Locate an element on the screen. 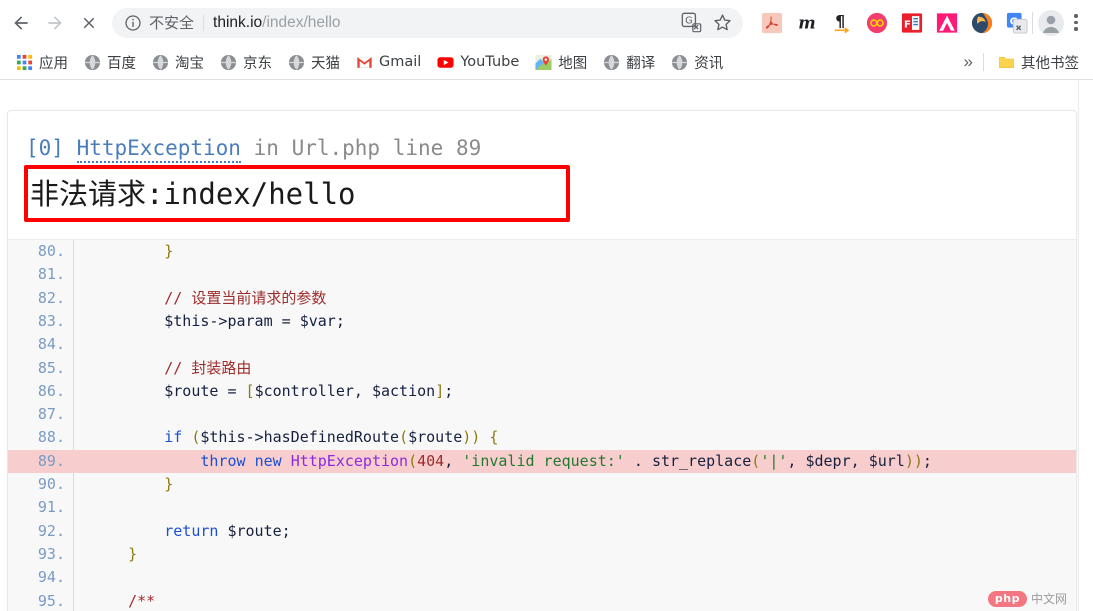  bookmark-label: 翻译 is located at coordinates (641, 63).